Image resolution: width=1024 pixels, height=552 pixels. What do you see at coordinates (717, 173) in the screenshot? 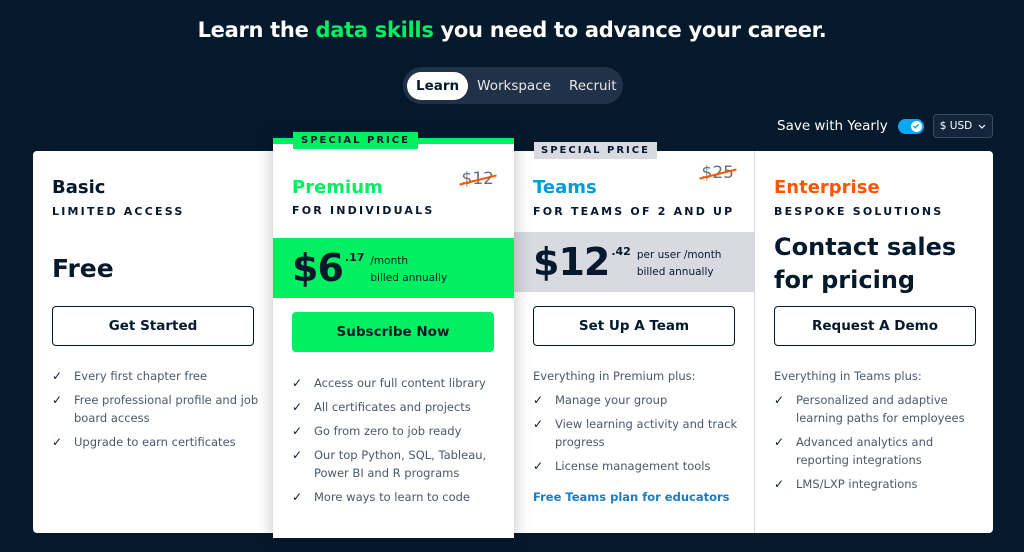
I see `old-price: $25` at bounding box center [717, 173].